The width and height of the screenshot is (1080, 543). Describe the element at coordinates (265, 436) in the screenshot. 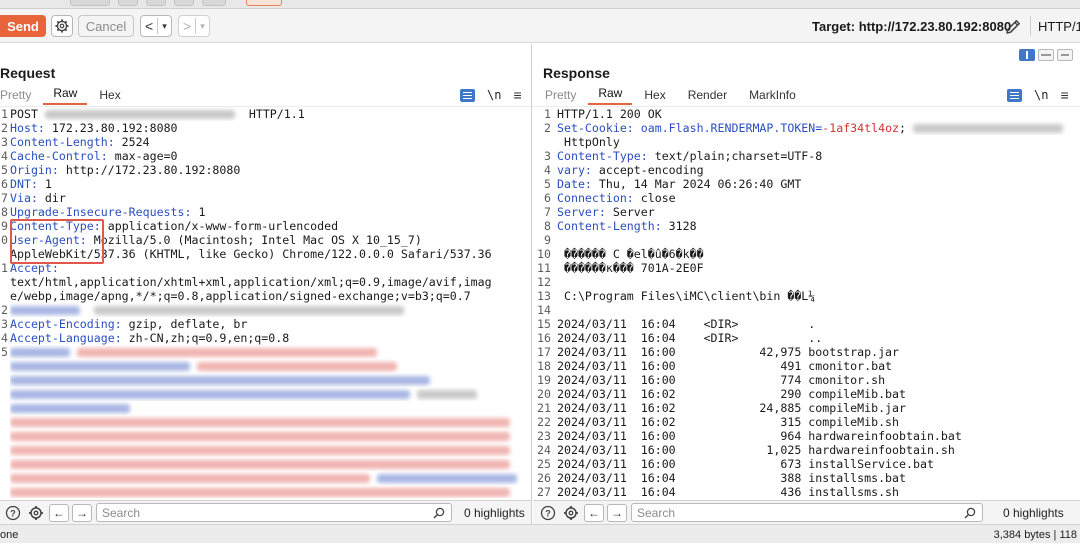

I see `code-line` at that location.